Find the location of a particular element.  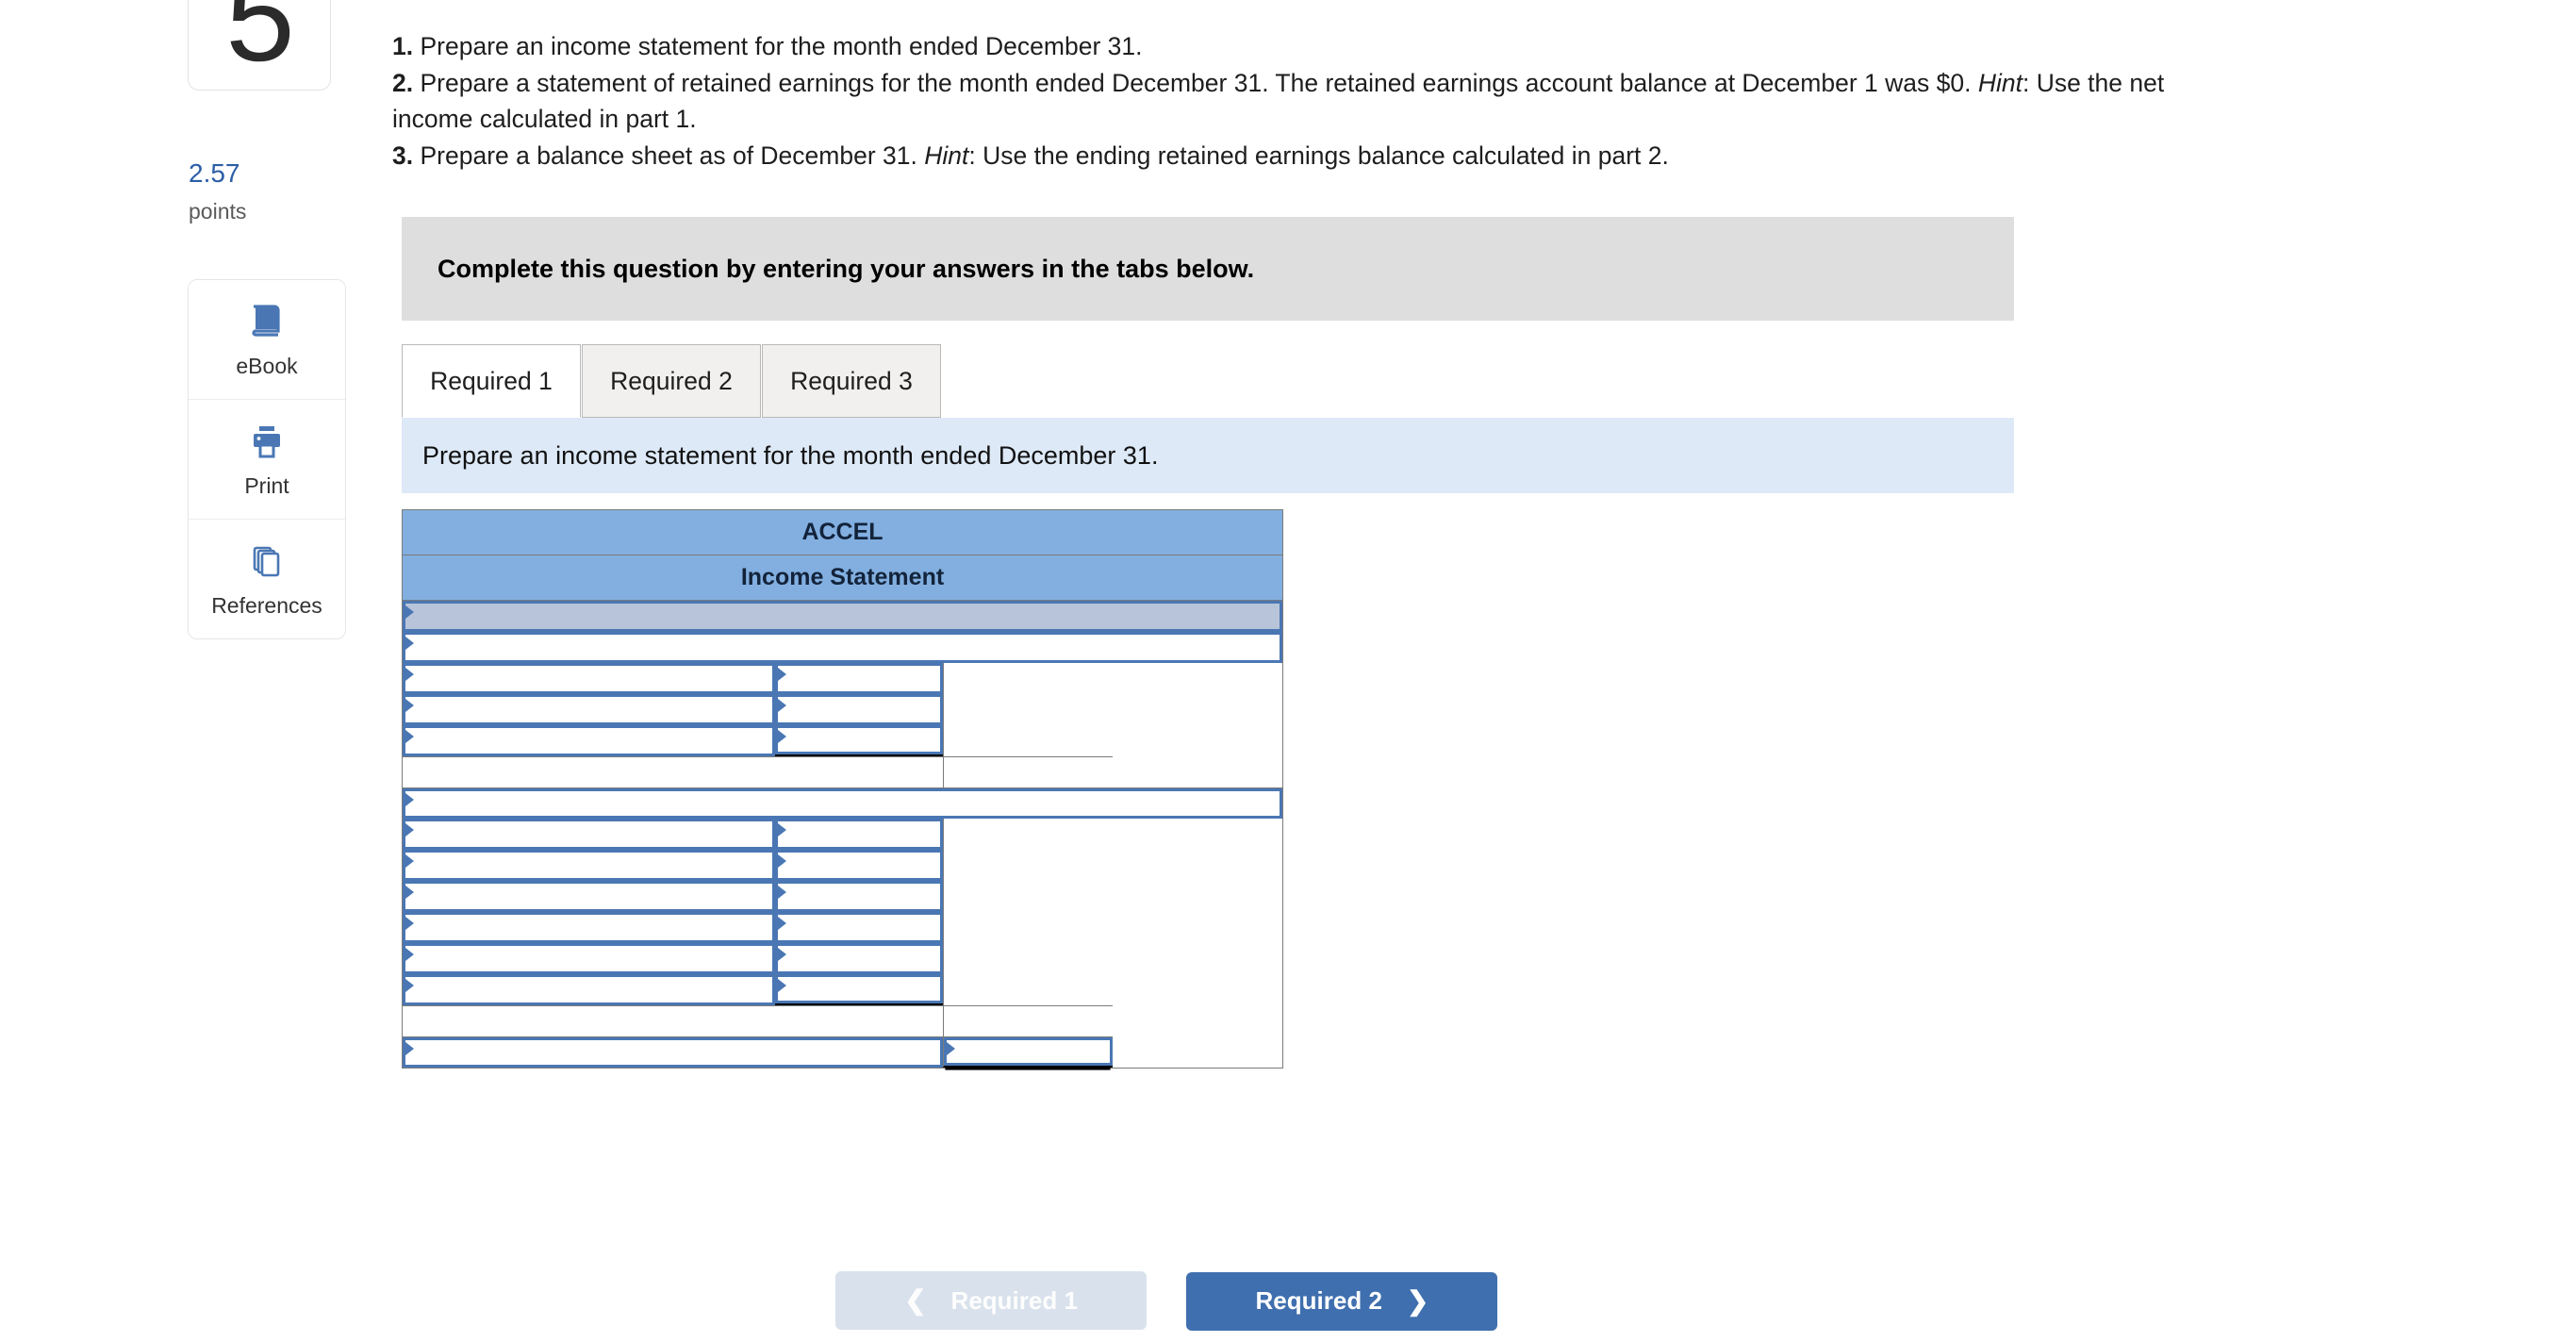

print-label: Print is located at coordinates (266, 485).